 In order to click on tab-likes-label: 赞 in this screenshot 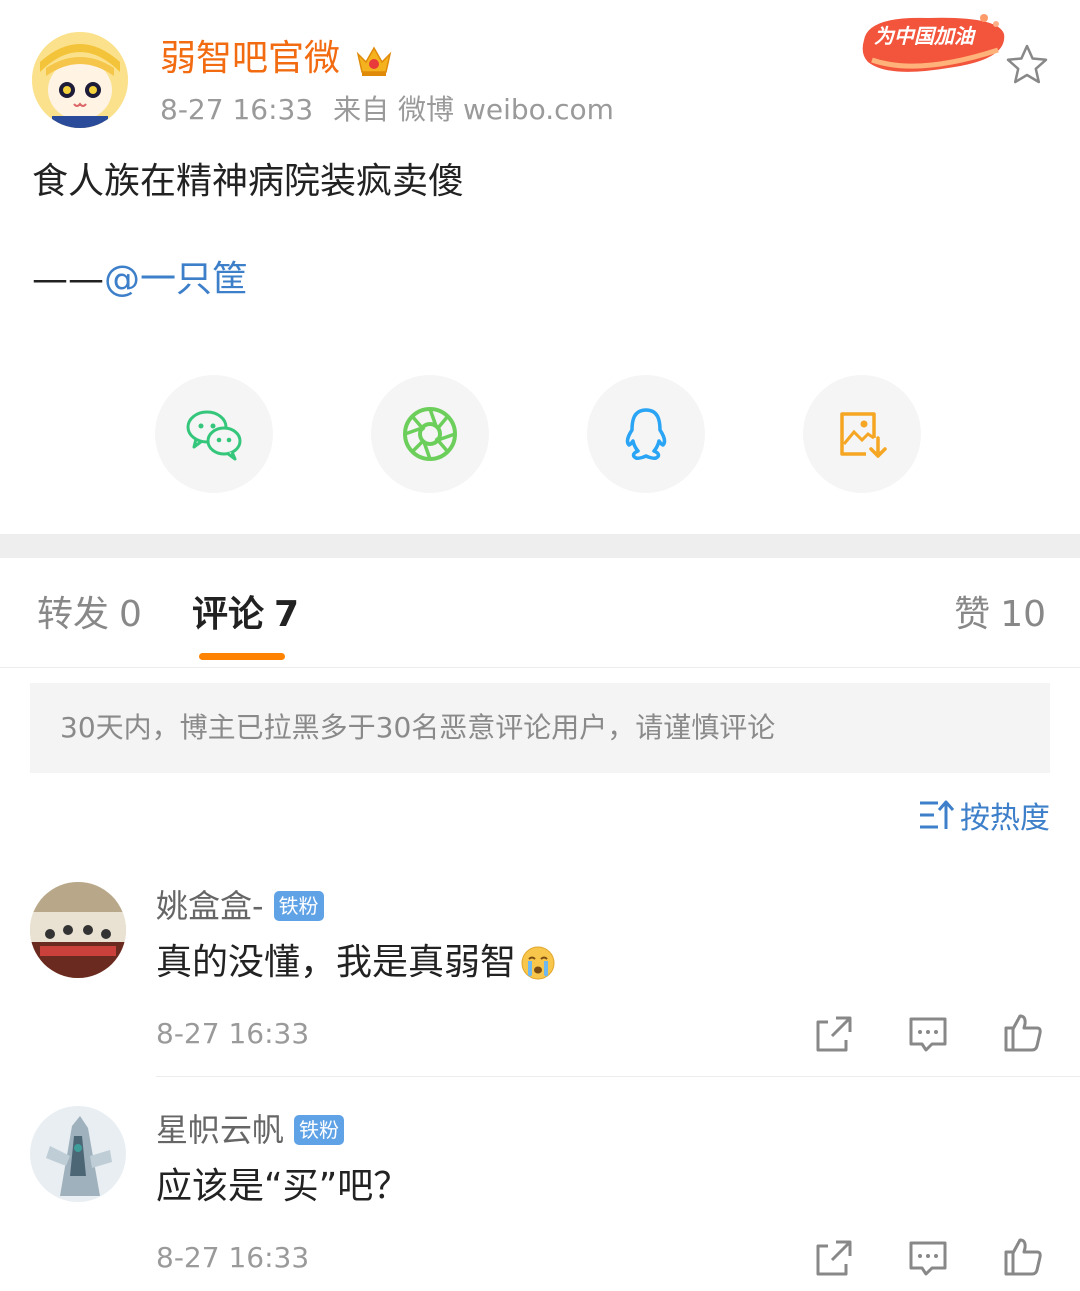, I will do `click(972, 614)`.